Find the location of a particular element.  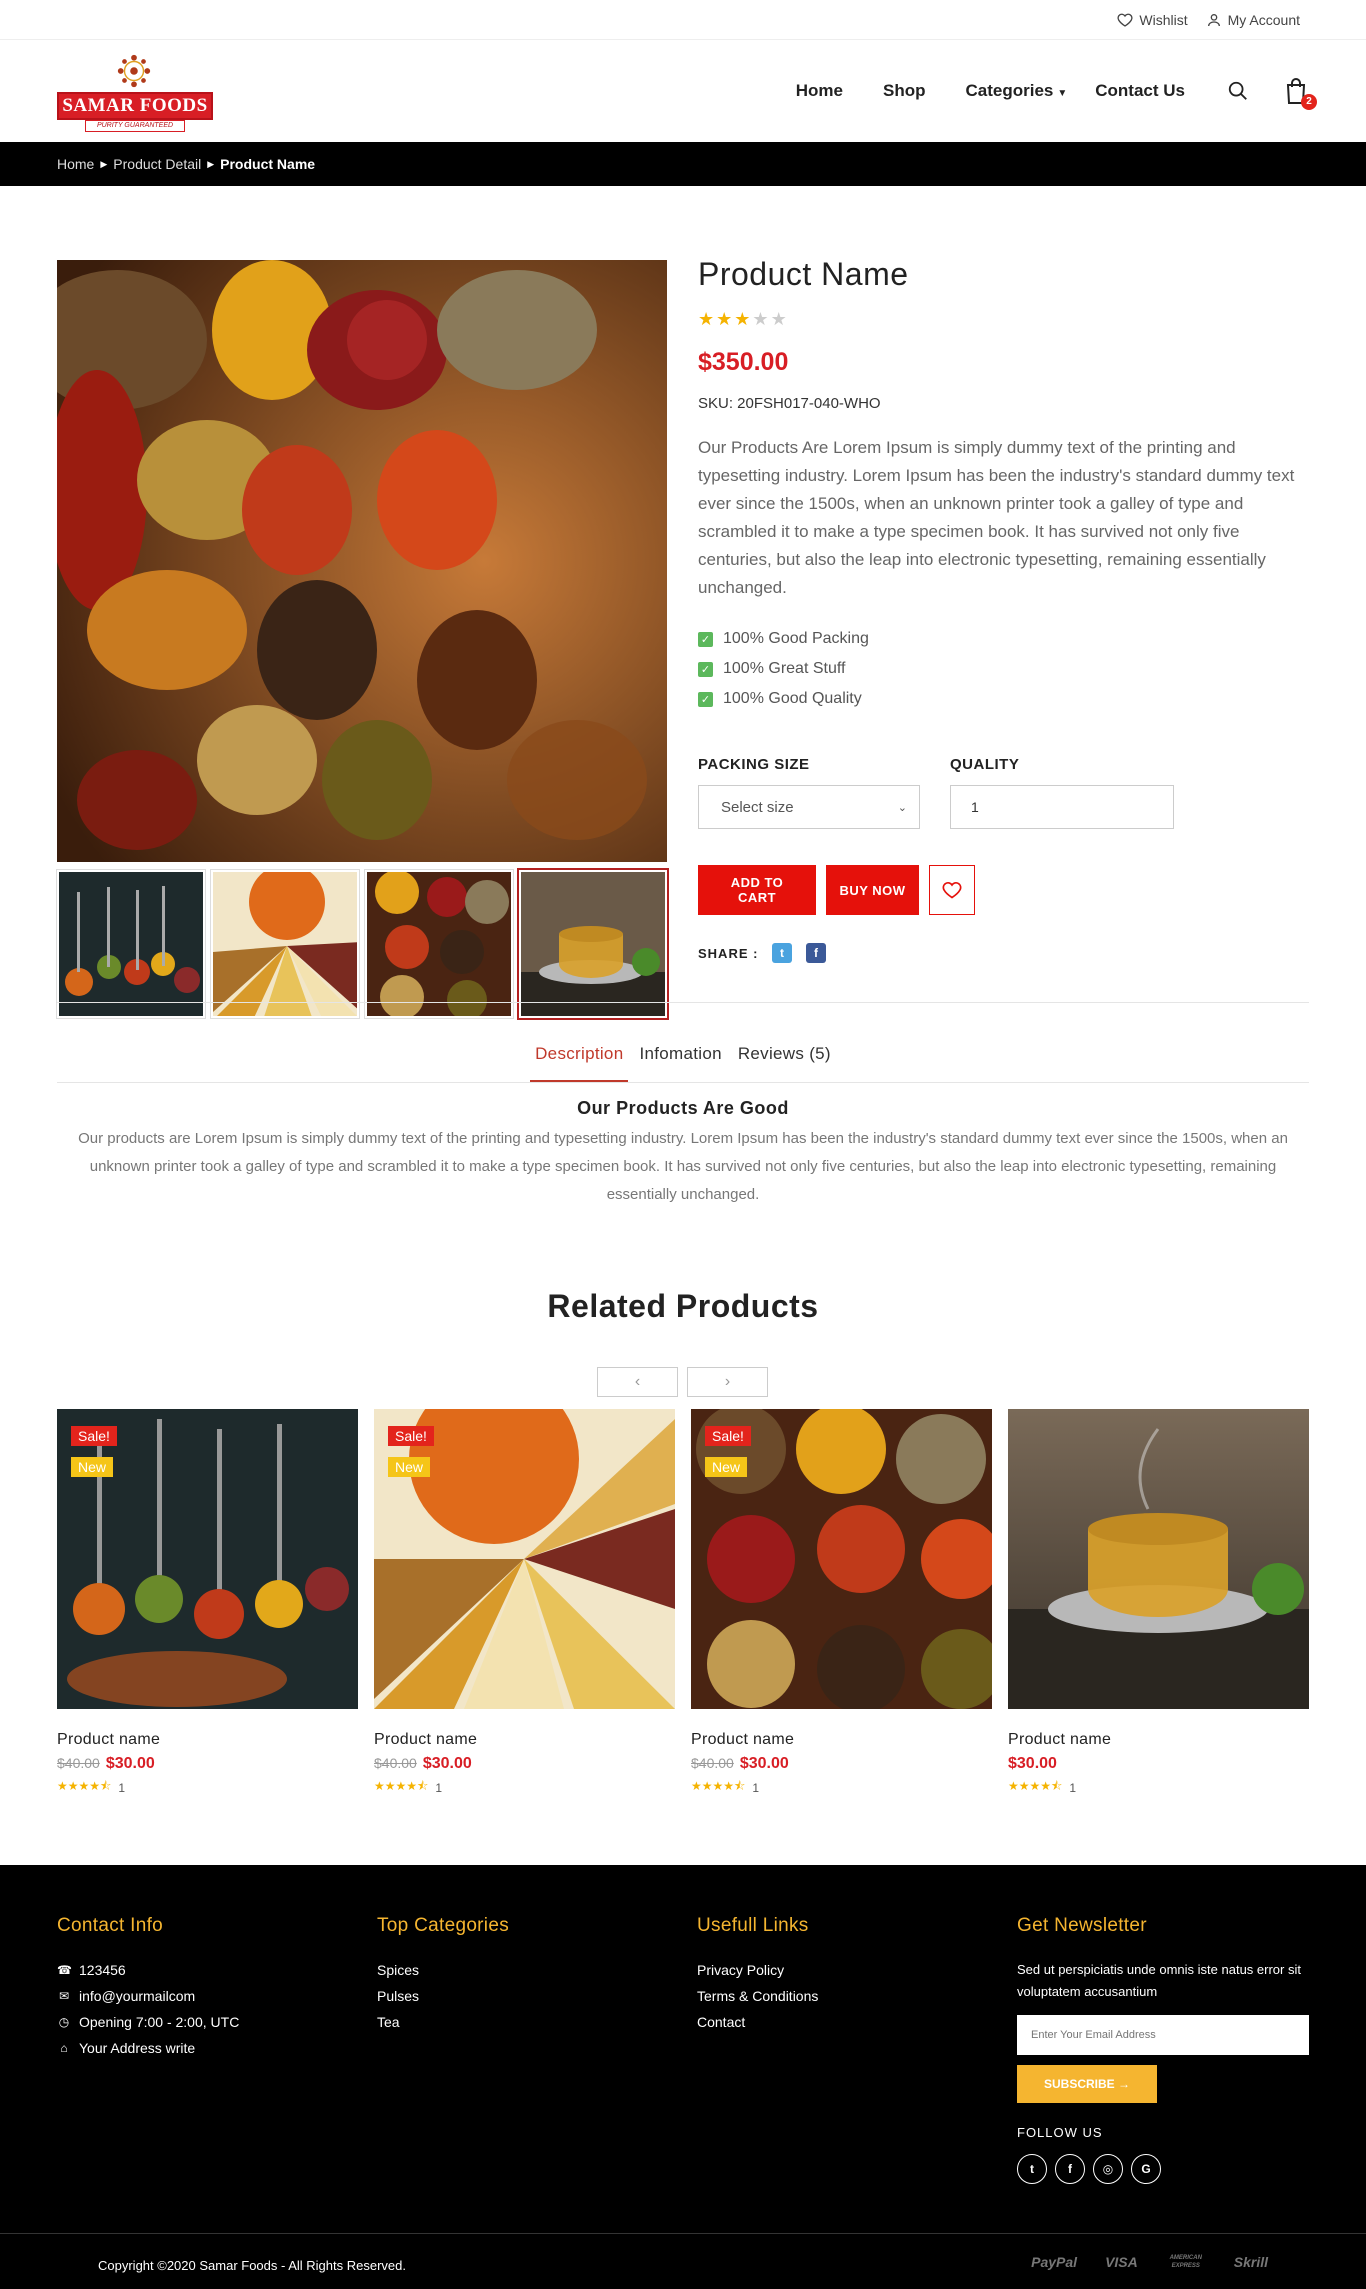

thumbnail-pulses is located at coordinates (285, 944).